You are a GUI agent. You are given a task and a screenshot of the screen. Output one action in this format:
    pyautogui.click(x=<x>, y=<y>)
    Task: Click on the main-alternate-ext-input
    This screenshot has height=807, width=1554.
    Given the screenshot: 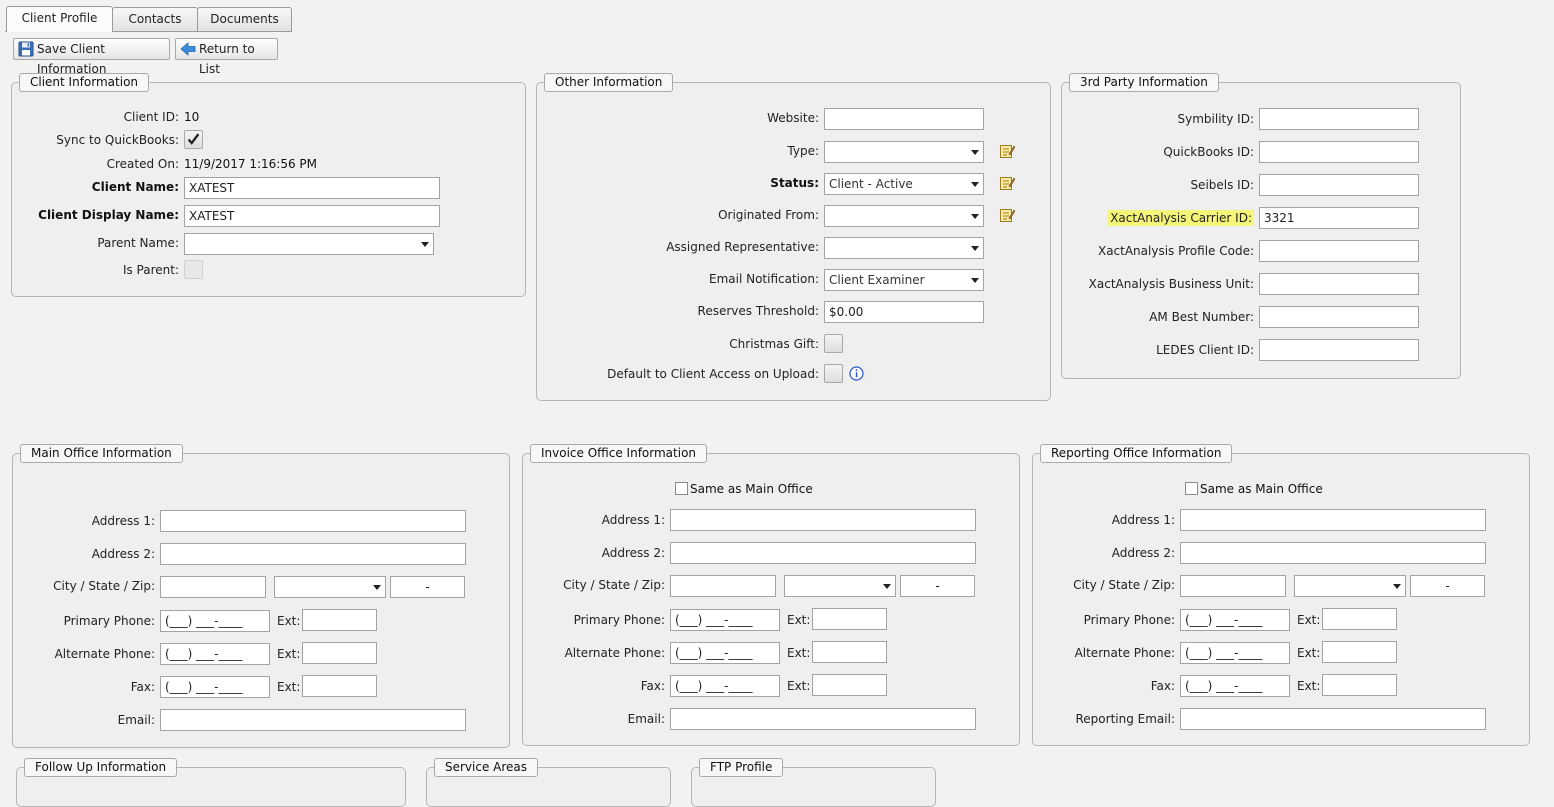 What is the action you would take?
    pyautogui.click(x=339, y=653)
    